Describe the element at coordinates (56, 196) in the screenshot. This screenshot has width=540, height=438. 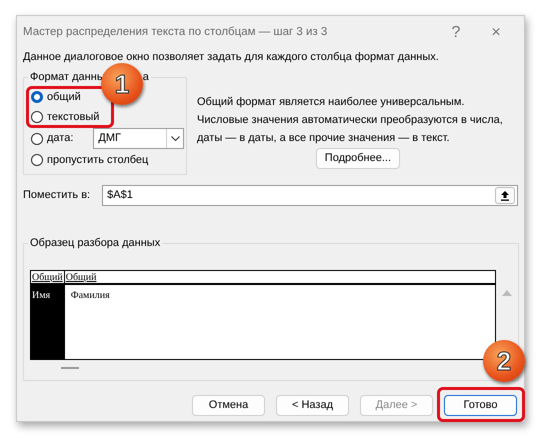
I see `destination-label: Поместить в:` at that location.